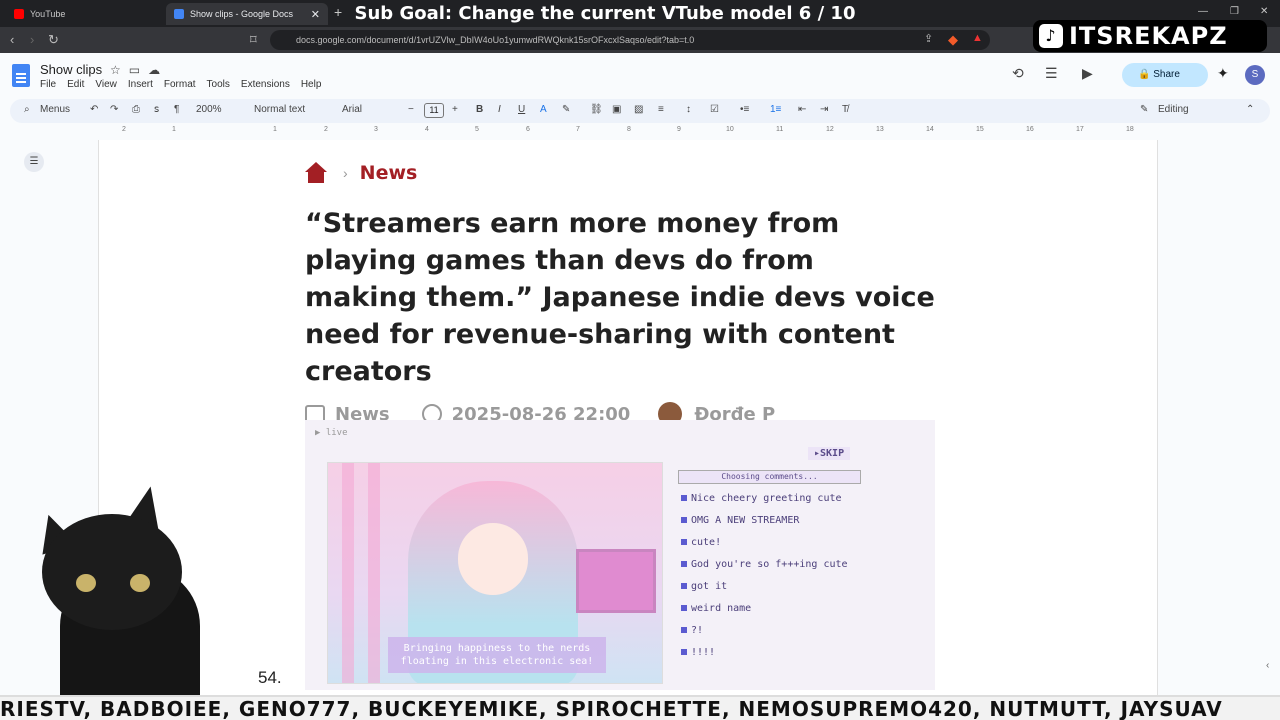 This screenshot has height=720, width=1280. Describe the element at coordinates (1219, 417) in the screenshot. I see `right-rail` at that location.